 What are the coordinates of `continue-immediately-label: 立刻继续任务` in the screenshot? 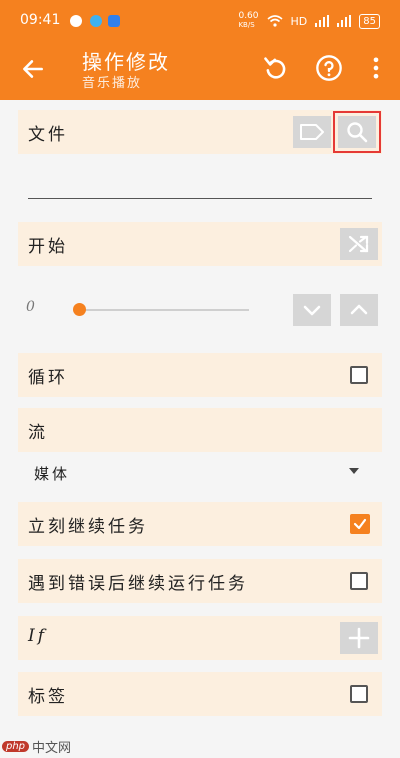 It's located at (88, 527).